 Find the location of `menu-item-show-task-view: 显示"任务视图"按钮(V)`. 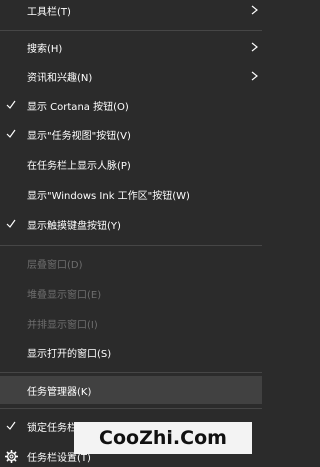

menu-item-show-task-view: 显示"任务视图"按钮(V) is located at coordinates (131, 134).